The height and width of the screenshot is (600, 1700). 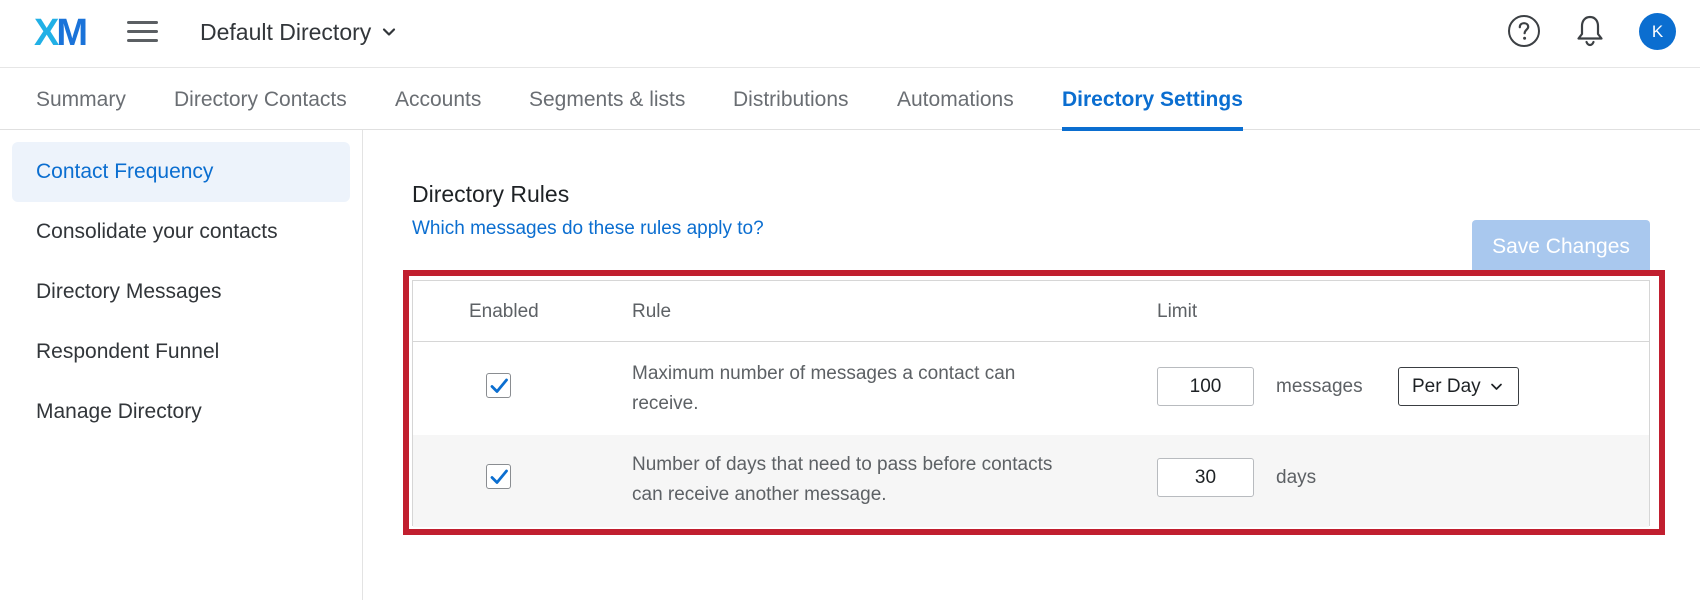 What do you see at coordinates (181, 412) in the screenshot?
I see `sidebar-item-manage-directory: Manage Directory` at bounding box center [181, 412].